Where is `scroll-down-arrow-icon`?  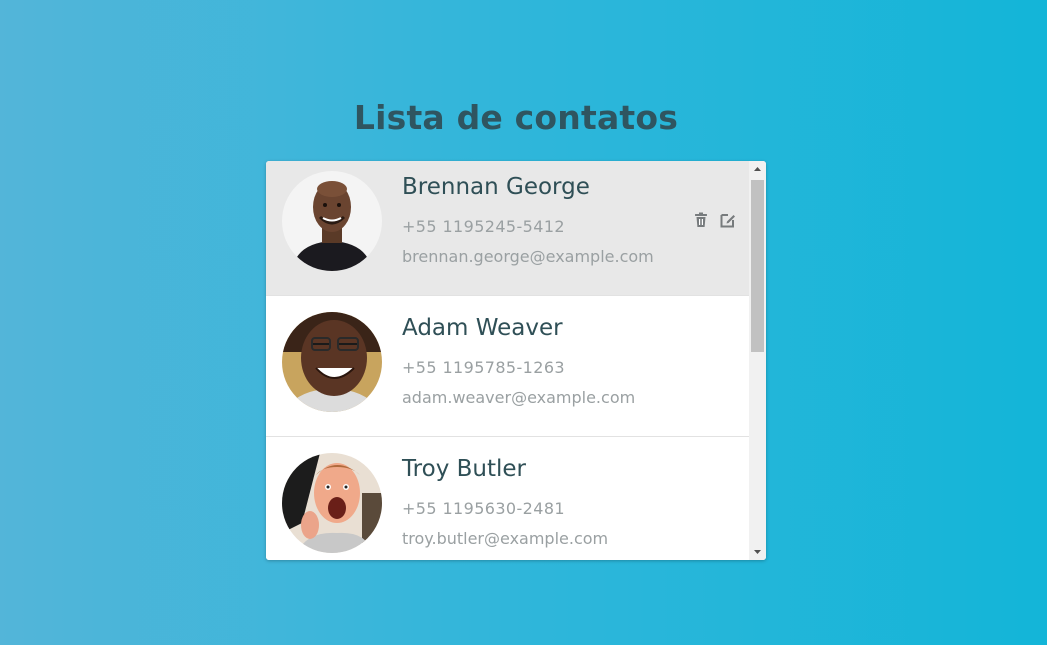 scroll-down-arrow-icon is located at coordinates (757, 551).